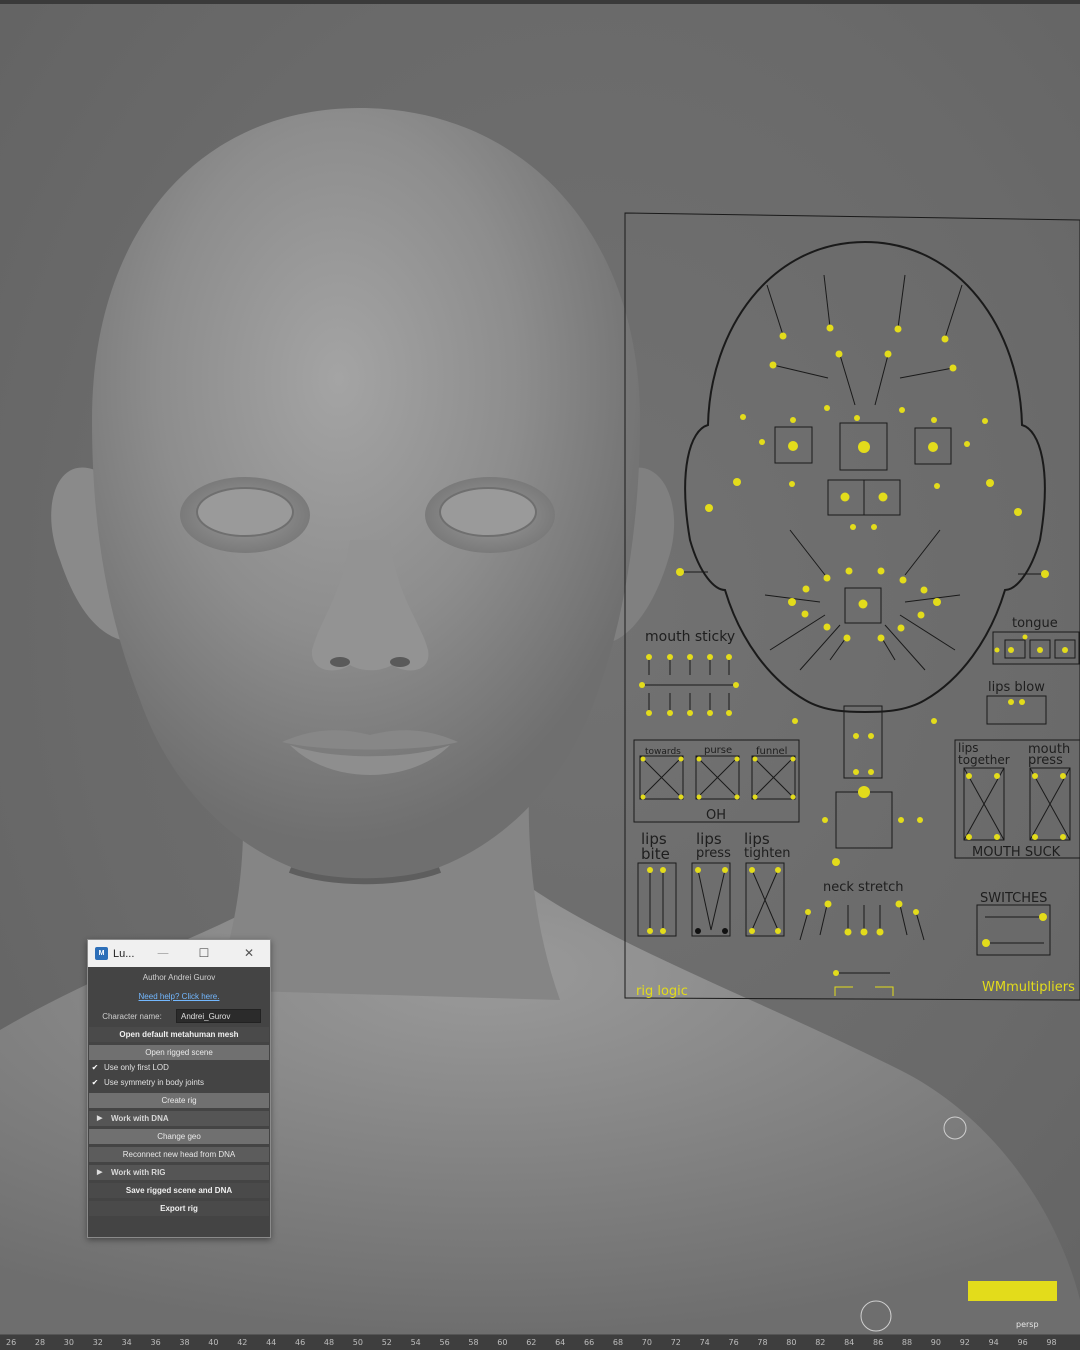  I want to click on timeline-tick: 70, so click(646, 1342).